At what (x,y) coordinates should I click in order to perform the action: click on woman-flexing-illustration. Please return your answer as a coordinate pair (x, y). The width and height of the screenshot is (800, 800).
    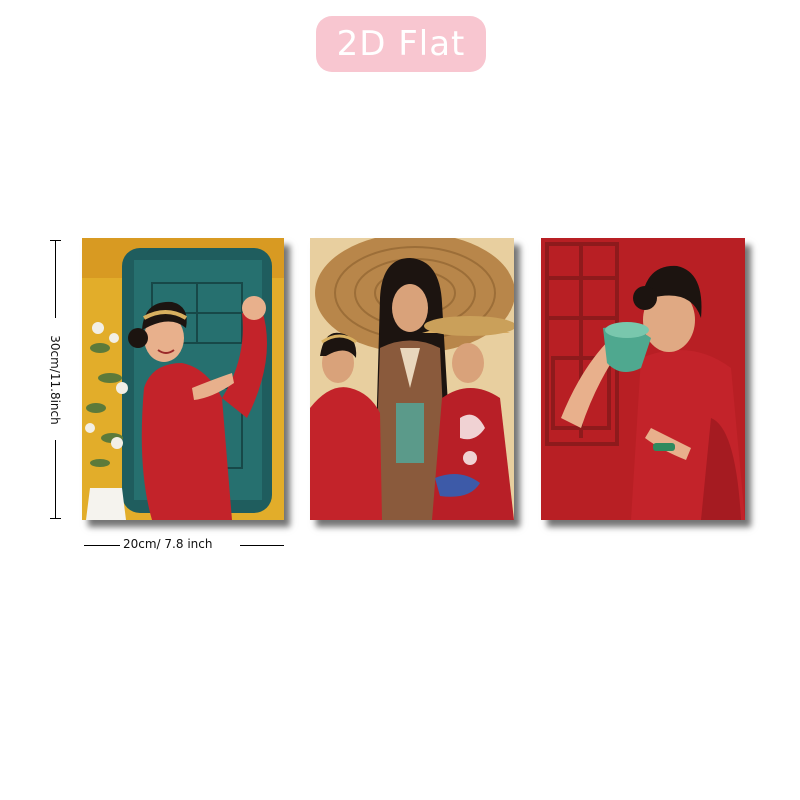
    Looking at the image, I should click on (183, 379).